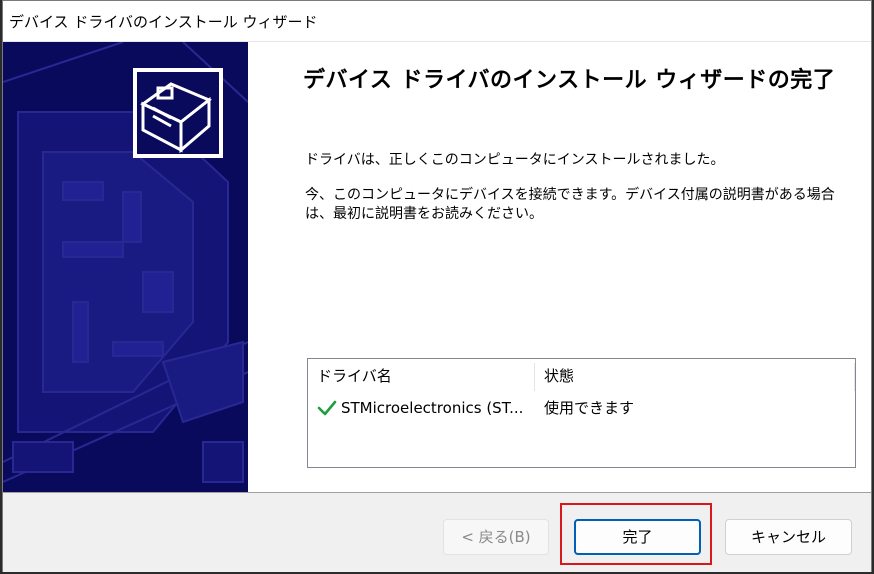 The image size is (874, 574). I want to click on cancel-button: キャンセル, so click(788, 537).